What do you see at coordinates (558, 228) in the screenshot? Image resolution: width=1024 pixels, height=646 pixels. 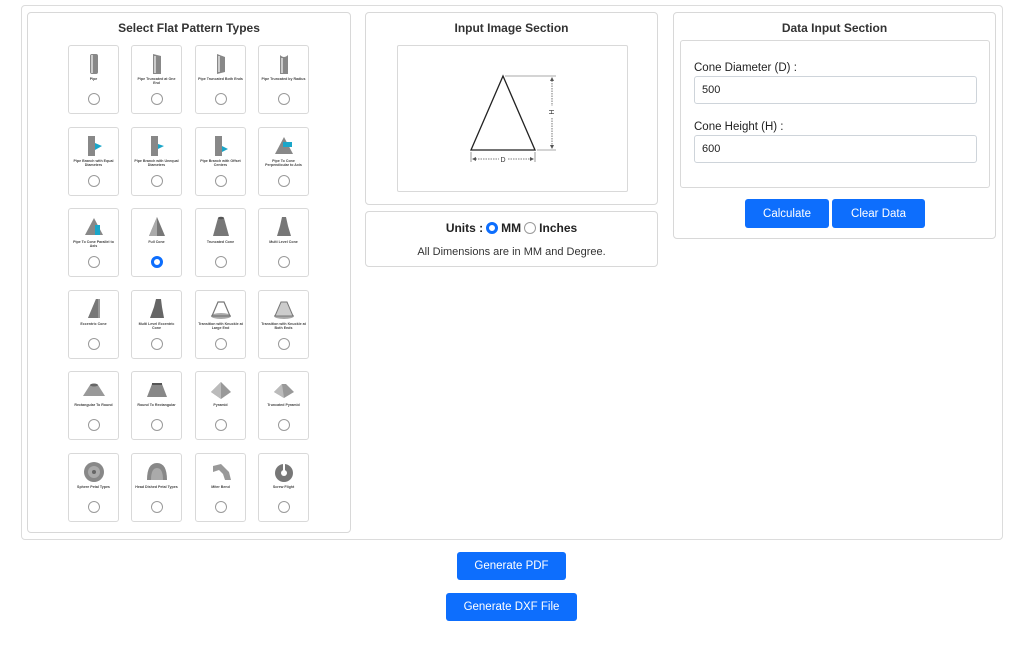 I see `units-inches-label: Inches` at bounding box center [558, 228].